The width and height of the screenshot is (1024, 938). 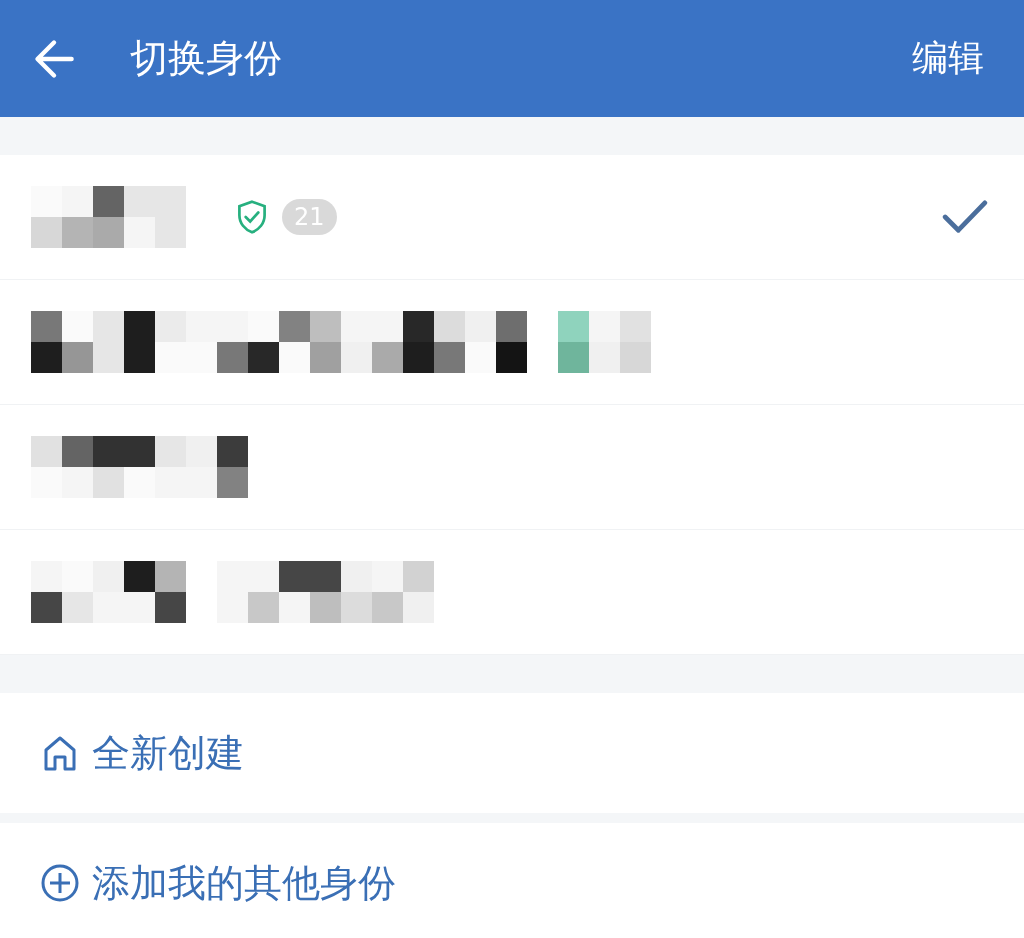 I want to click on checkmark-icon, so click(x=965, y=217).